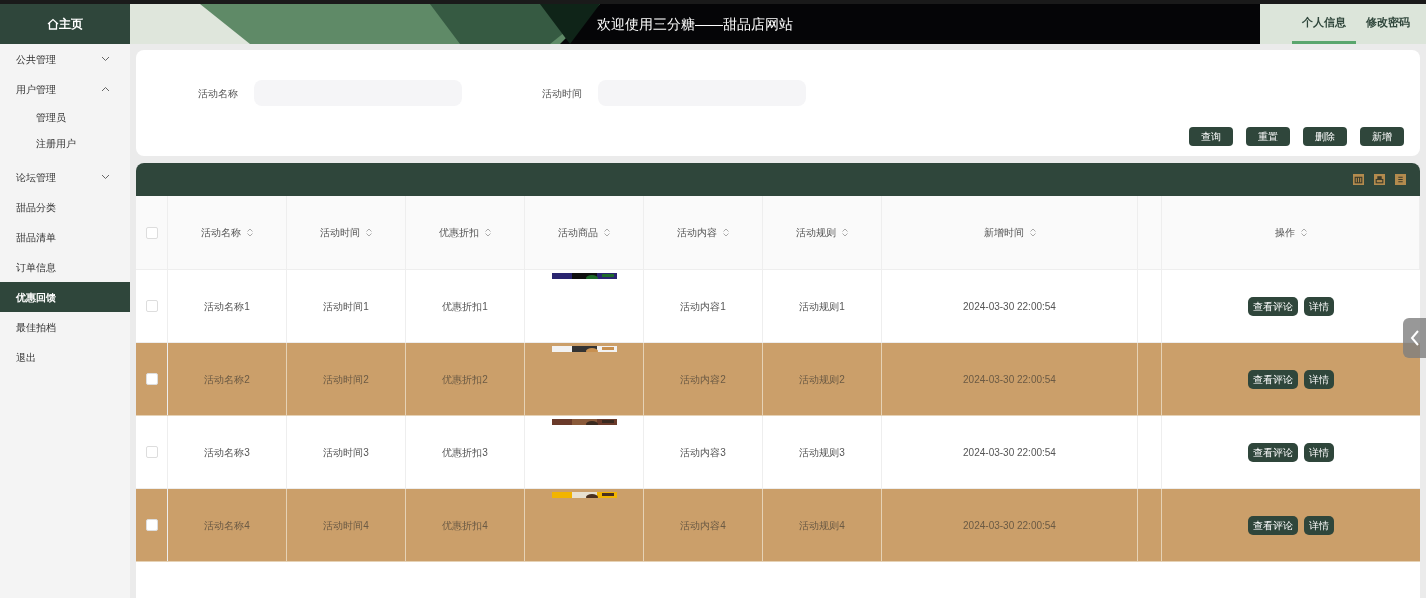  I want to click on column-header: 操作, so click(1284, 232).